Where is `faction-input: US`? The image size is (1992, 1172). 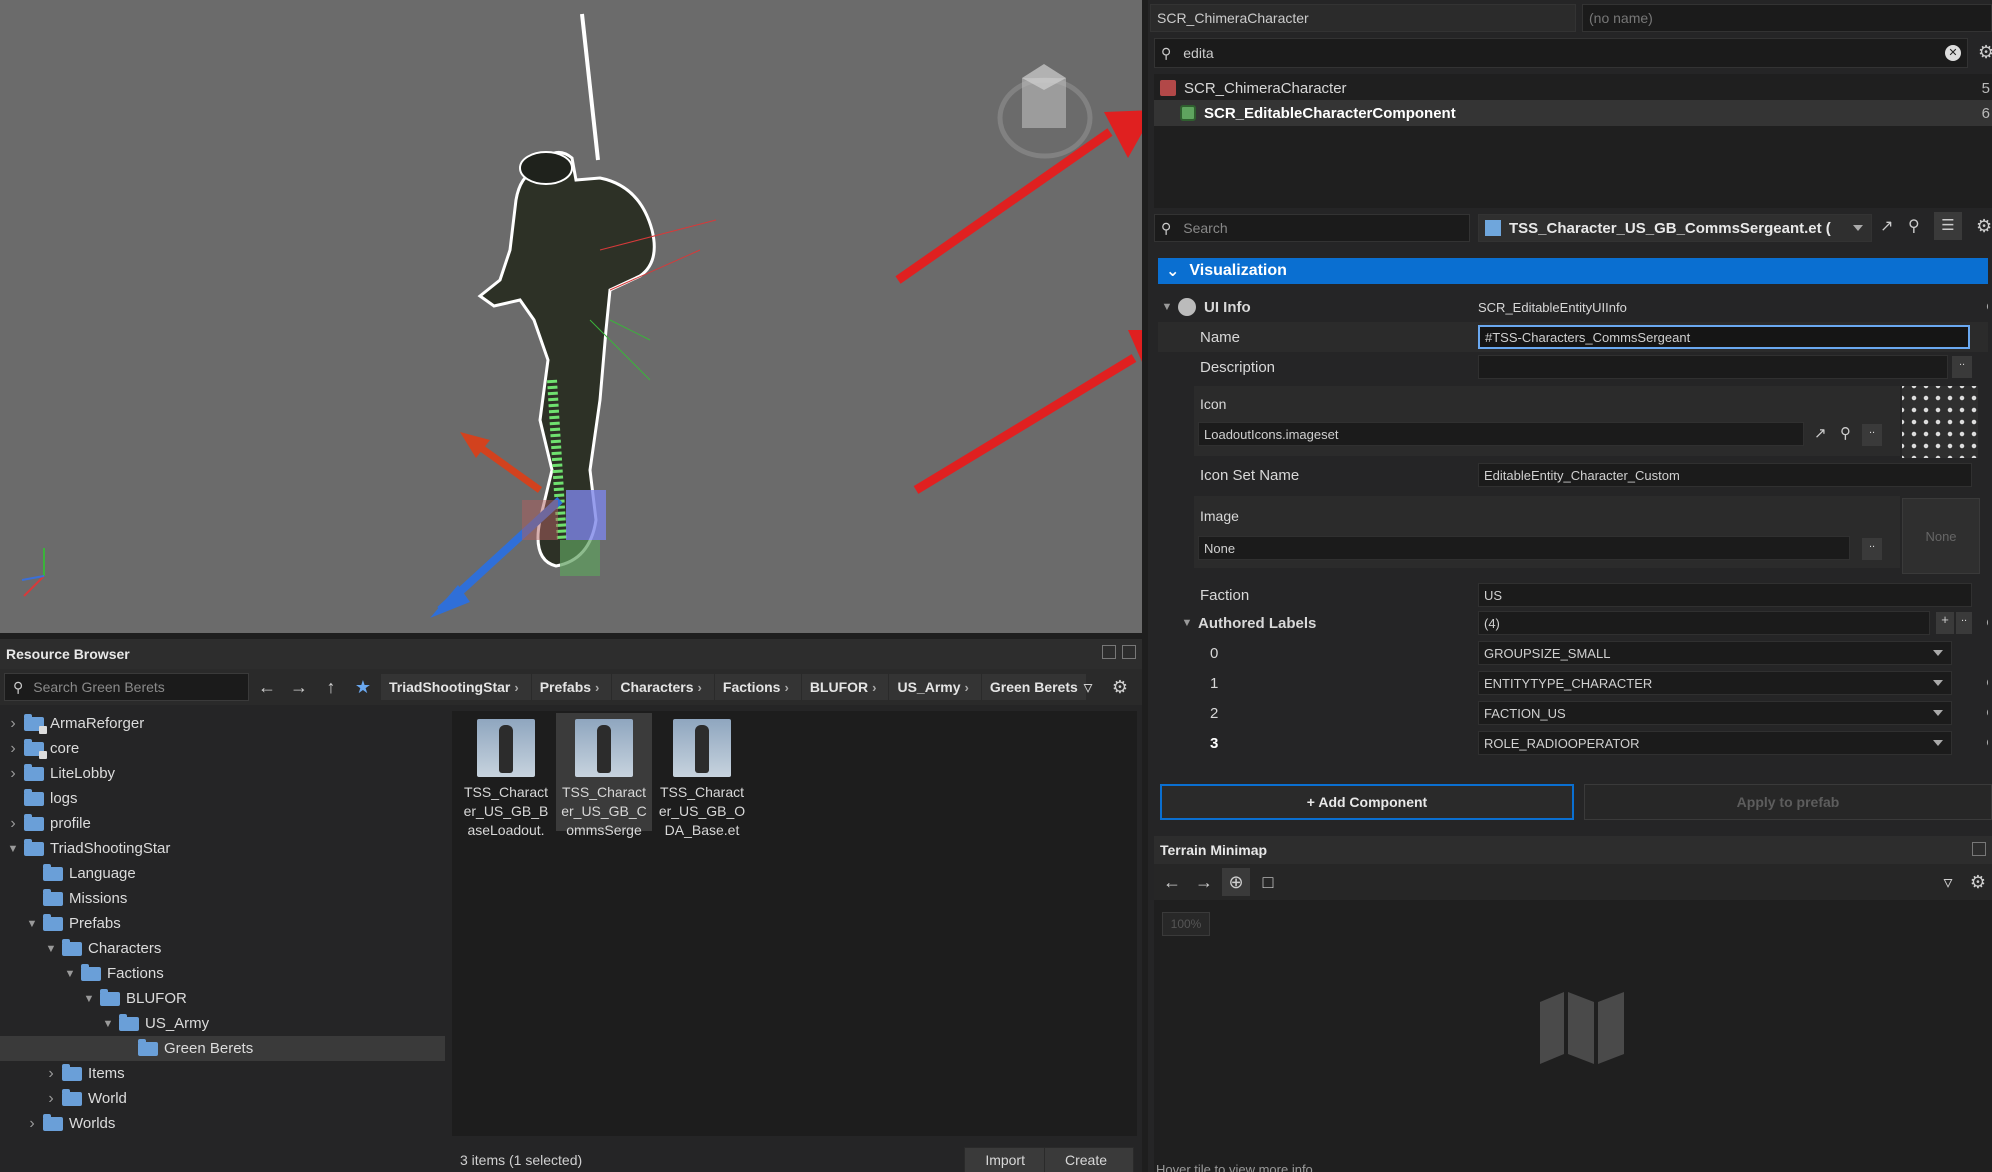 faction-input: US is located at coordinates (1725, 595).